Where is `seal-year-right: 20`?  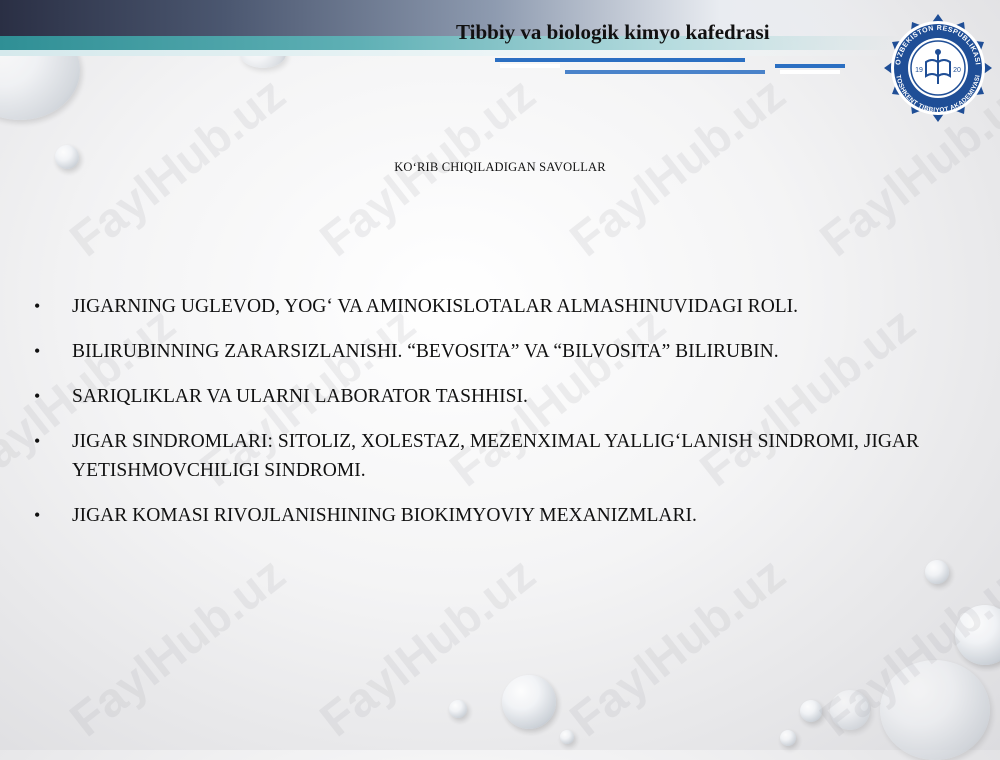 seal-year-right: 20 is located at coordinates (957, 70).